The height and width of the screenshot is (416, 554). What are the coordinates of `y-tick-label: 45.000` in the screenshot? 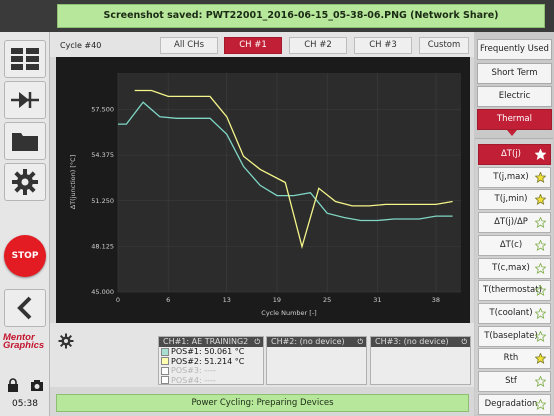 It's located at (102, 292).